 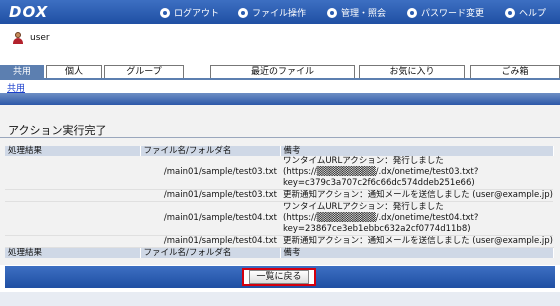 I want to click on col-footer-notes: 備考, so click(x=417, y=252).